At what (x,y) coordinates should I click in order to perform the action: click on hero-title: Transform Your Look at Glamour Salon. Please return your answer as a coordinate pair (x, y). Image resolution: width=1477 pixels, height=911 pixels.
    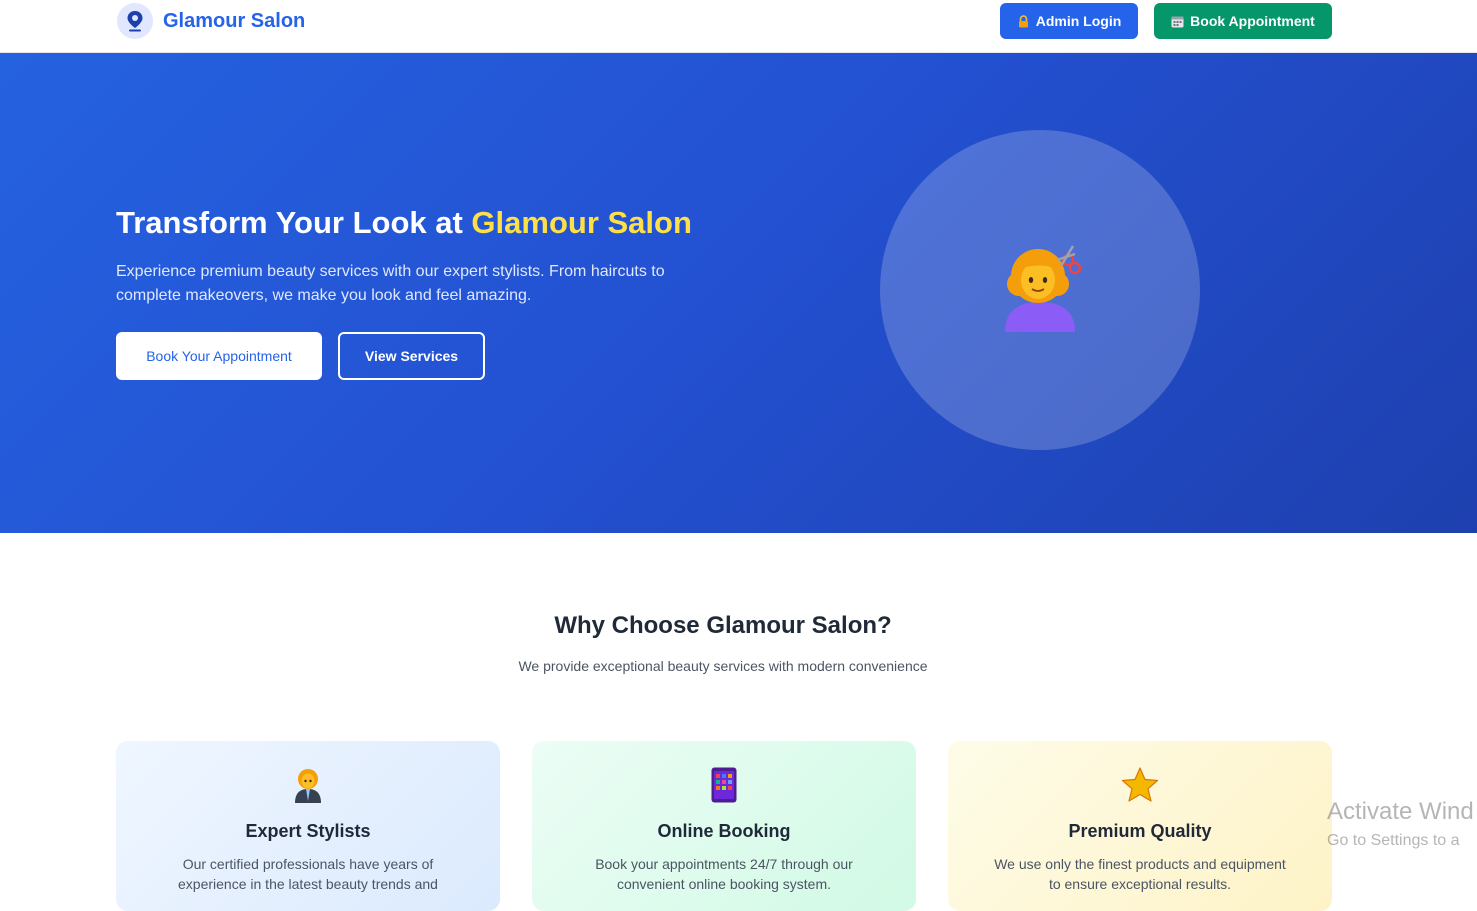
    Looking at the image, I should click on (404, 223).